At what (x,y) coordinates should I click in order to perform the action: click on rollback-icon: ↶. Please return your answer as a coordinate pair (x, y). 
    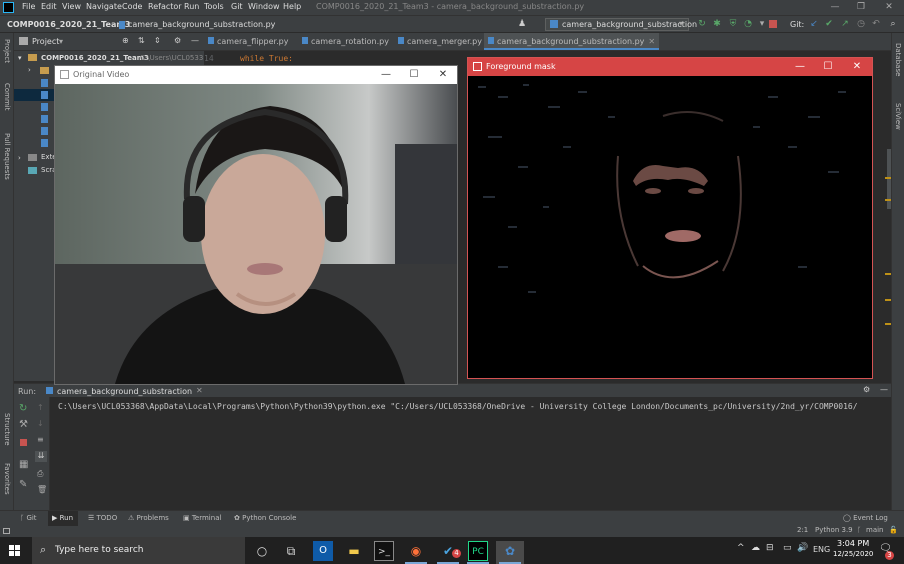
    Looking at the image, I should click on (876, 24).